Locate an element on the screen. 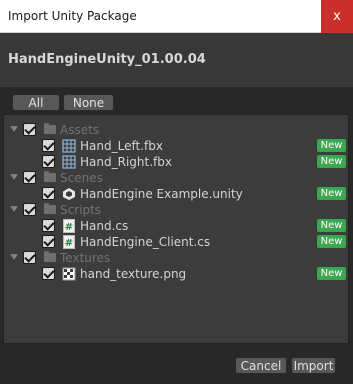  tree-item: # Hand.cs New is located at coordinates (176, 226).